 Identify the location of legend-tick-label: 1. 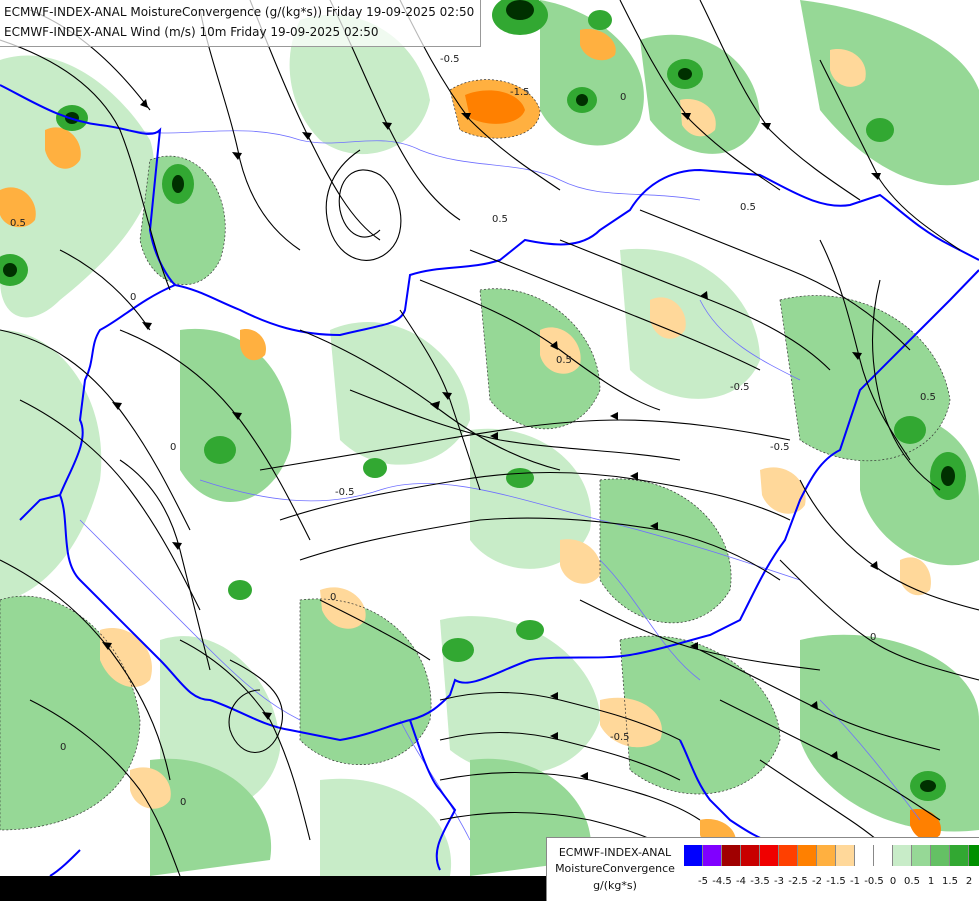
(931, 881).